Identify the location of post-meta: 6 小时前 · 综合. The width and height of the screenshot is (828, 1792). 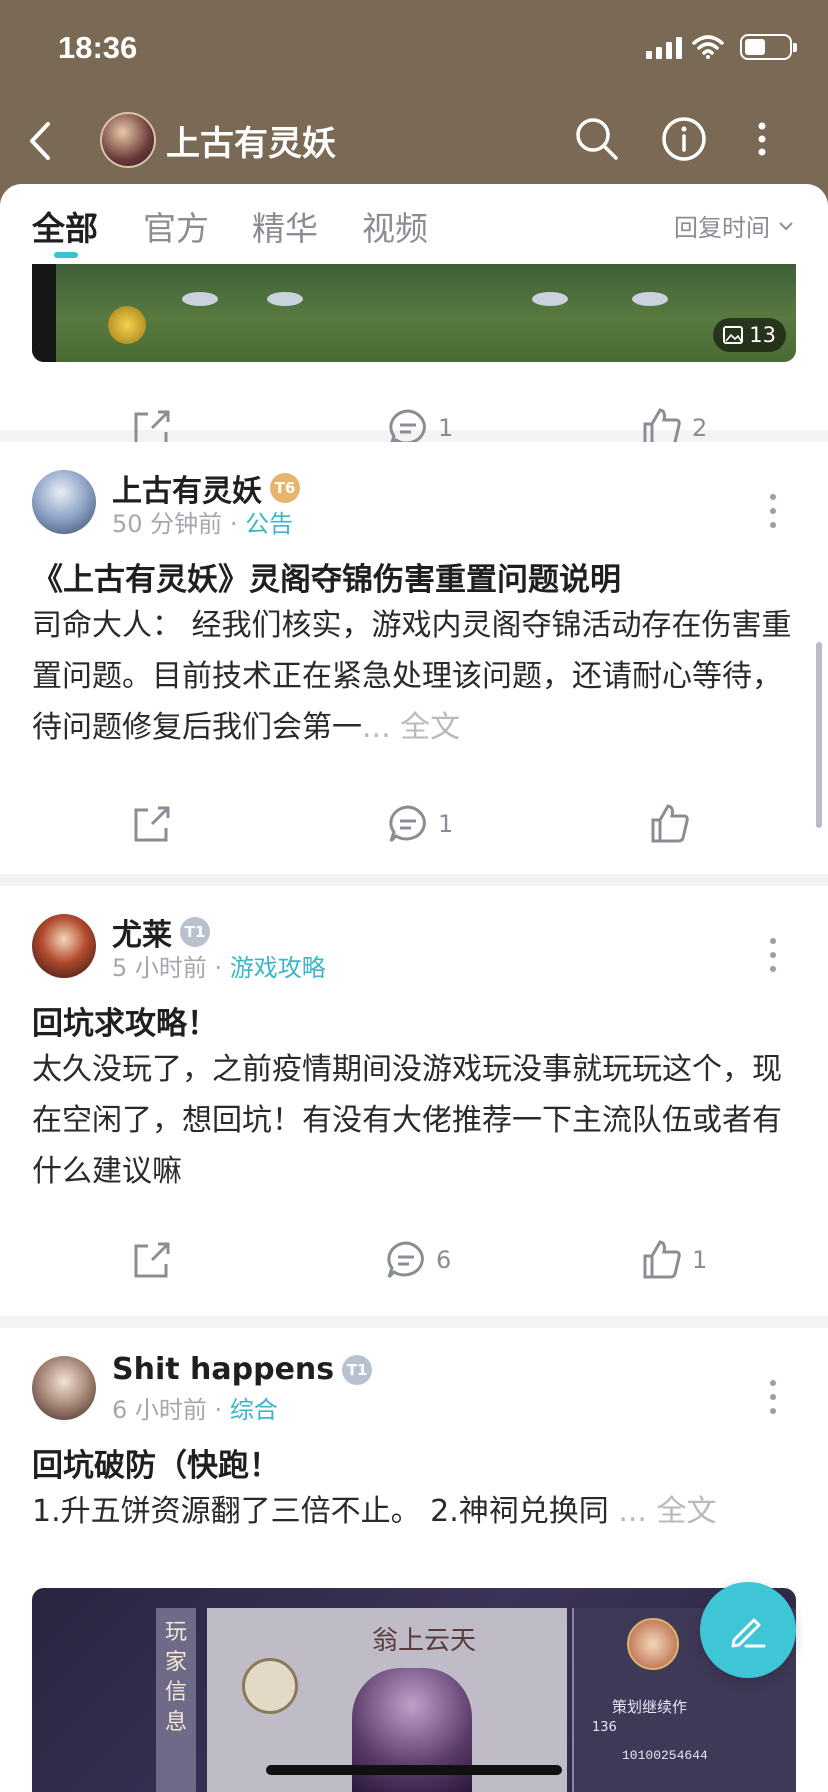
(195, 1410).